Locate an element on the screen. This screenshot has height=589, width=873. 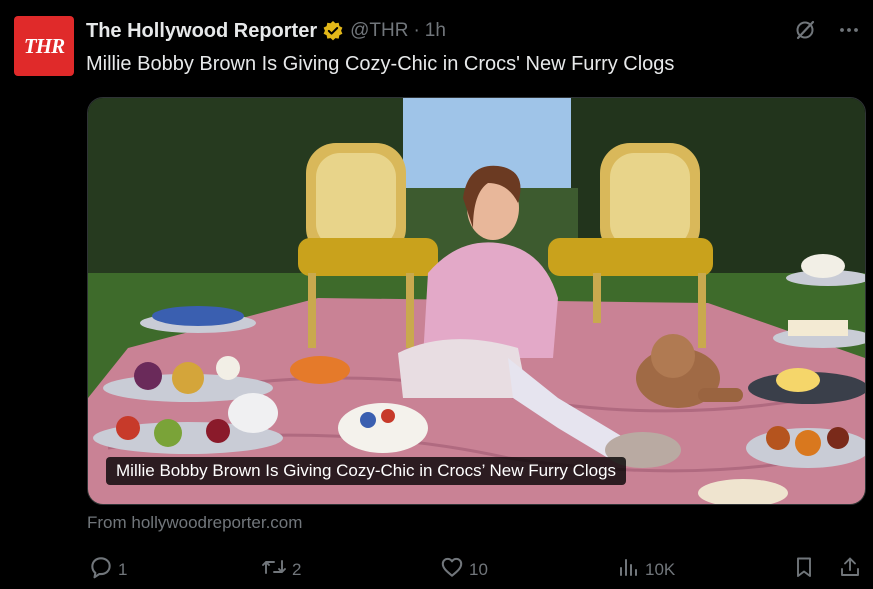
like-button: 10 is located at coordinates (463, 569).